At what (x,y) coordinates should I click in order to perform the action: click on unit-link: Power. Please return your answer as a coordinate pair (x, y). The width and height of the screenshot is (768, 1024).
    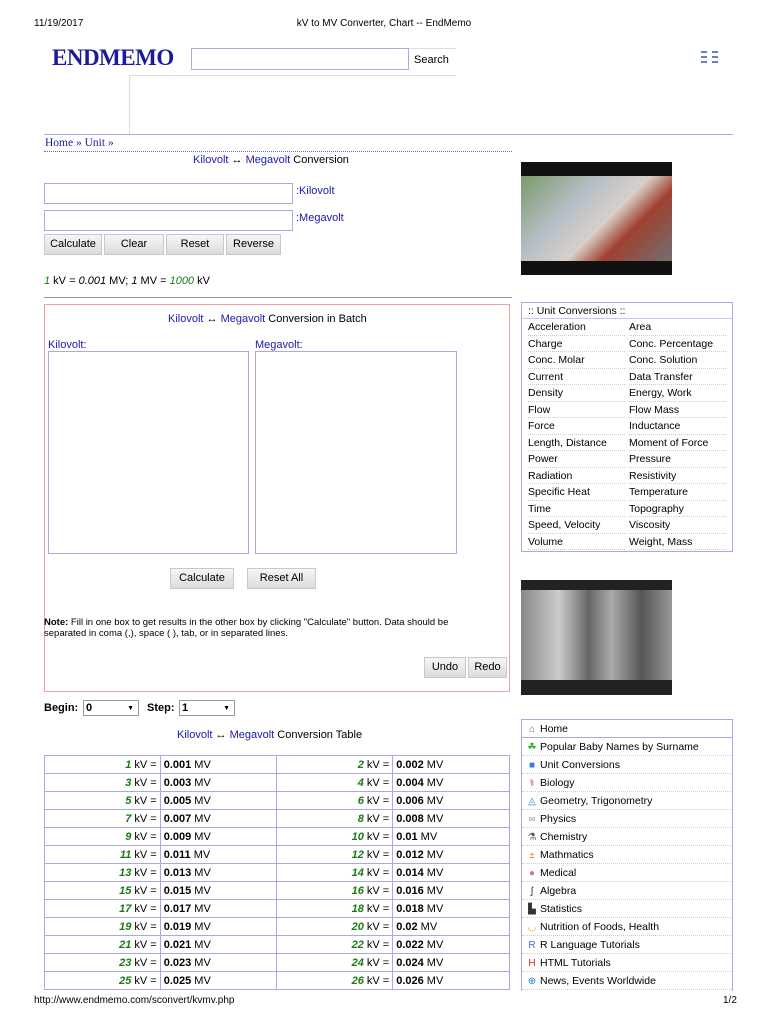
    Looking at the image, I should click on (576, 459).